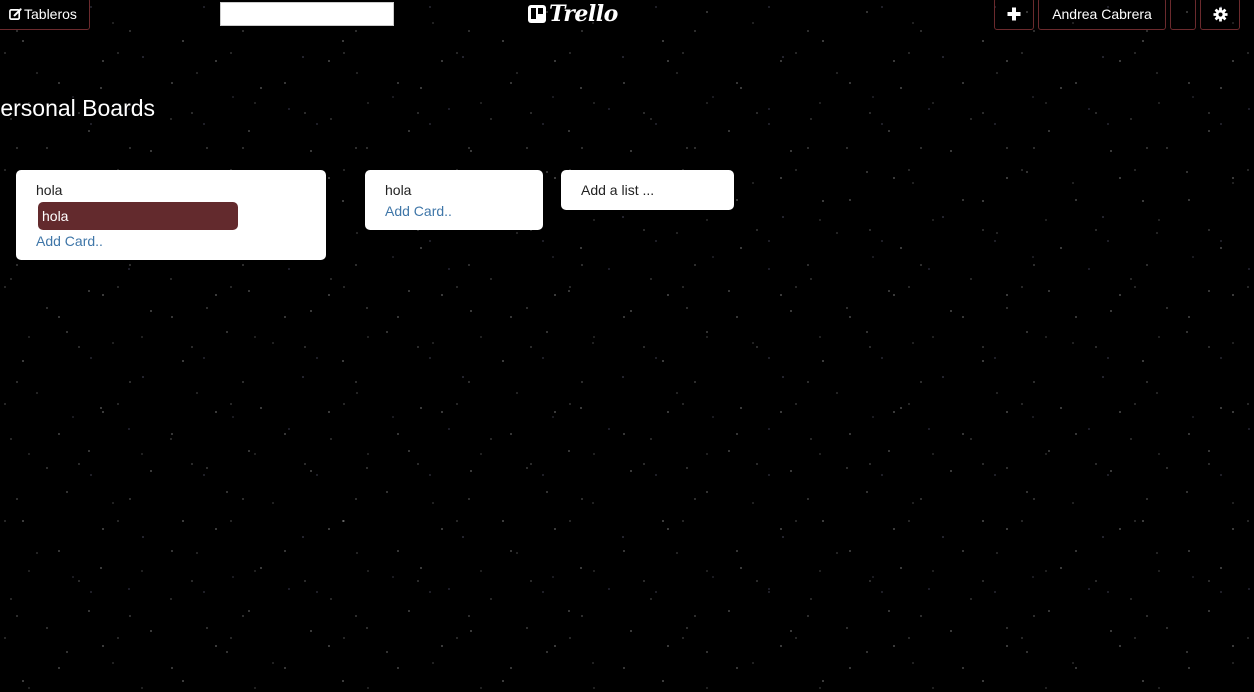 The image size is (1254, 692). What do you see at coordinates (138, 216) in the screenshot?
I see `card-item: hola` at bounding box center [138, 216].